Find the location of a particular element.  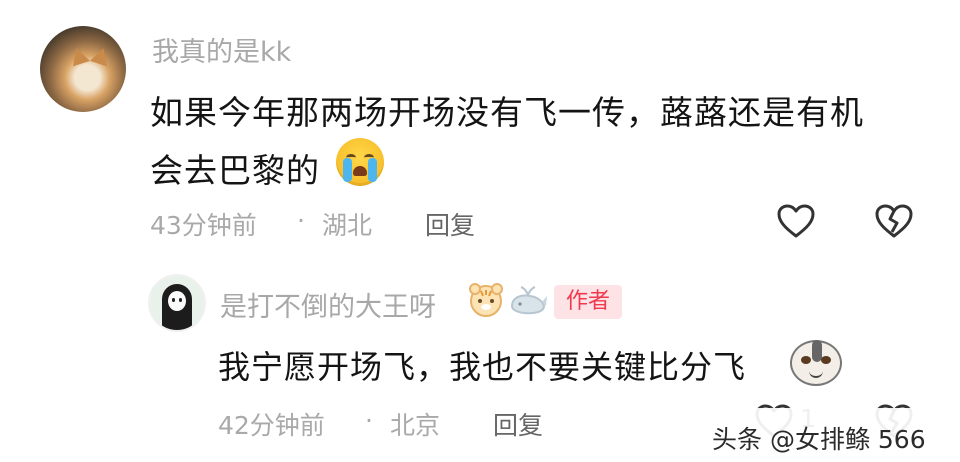

dog-face-emoji is located at coordinates (816, 363).